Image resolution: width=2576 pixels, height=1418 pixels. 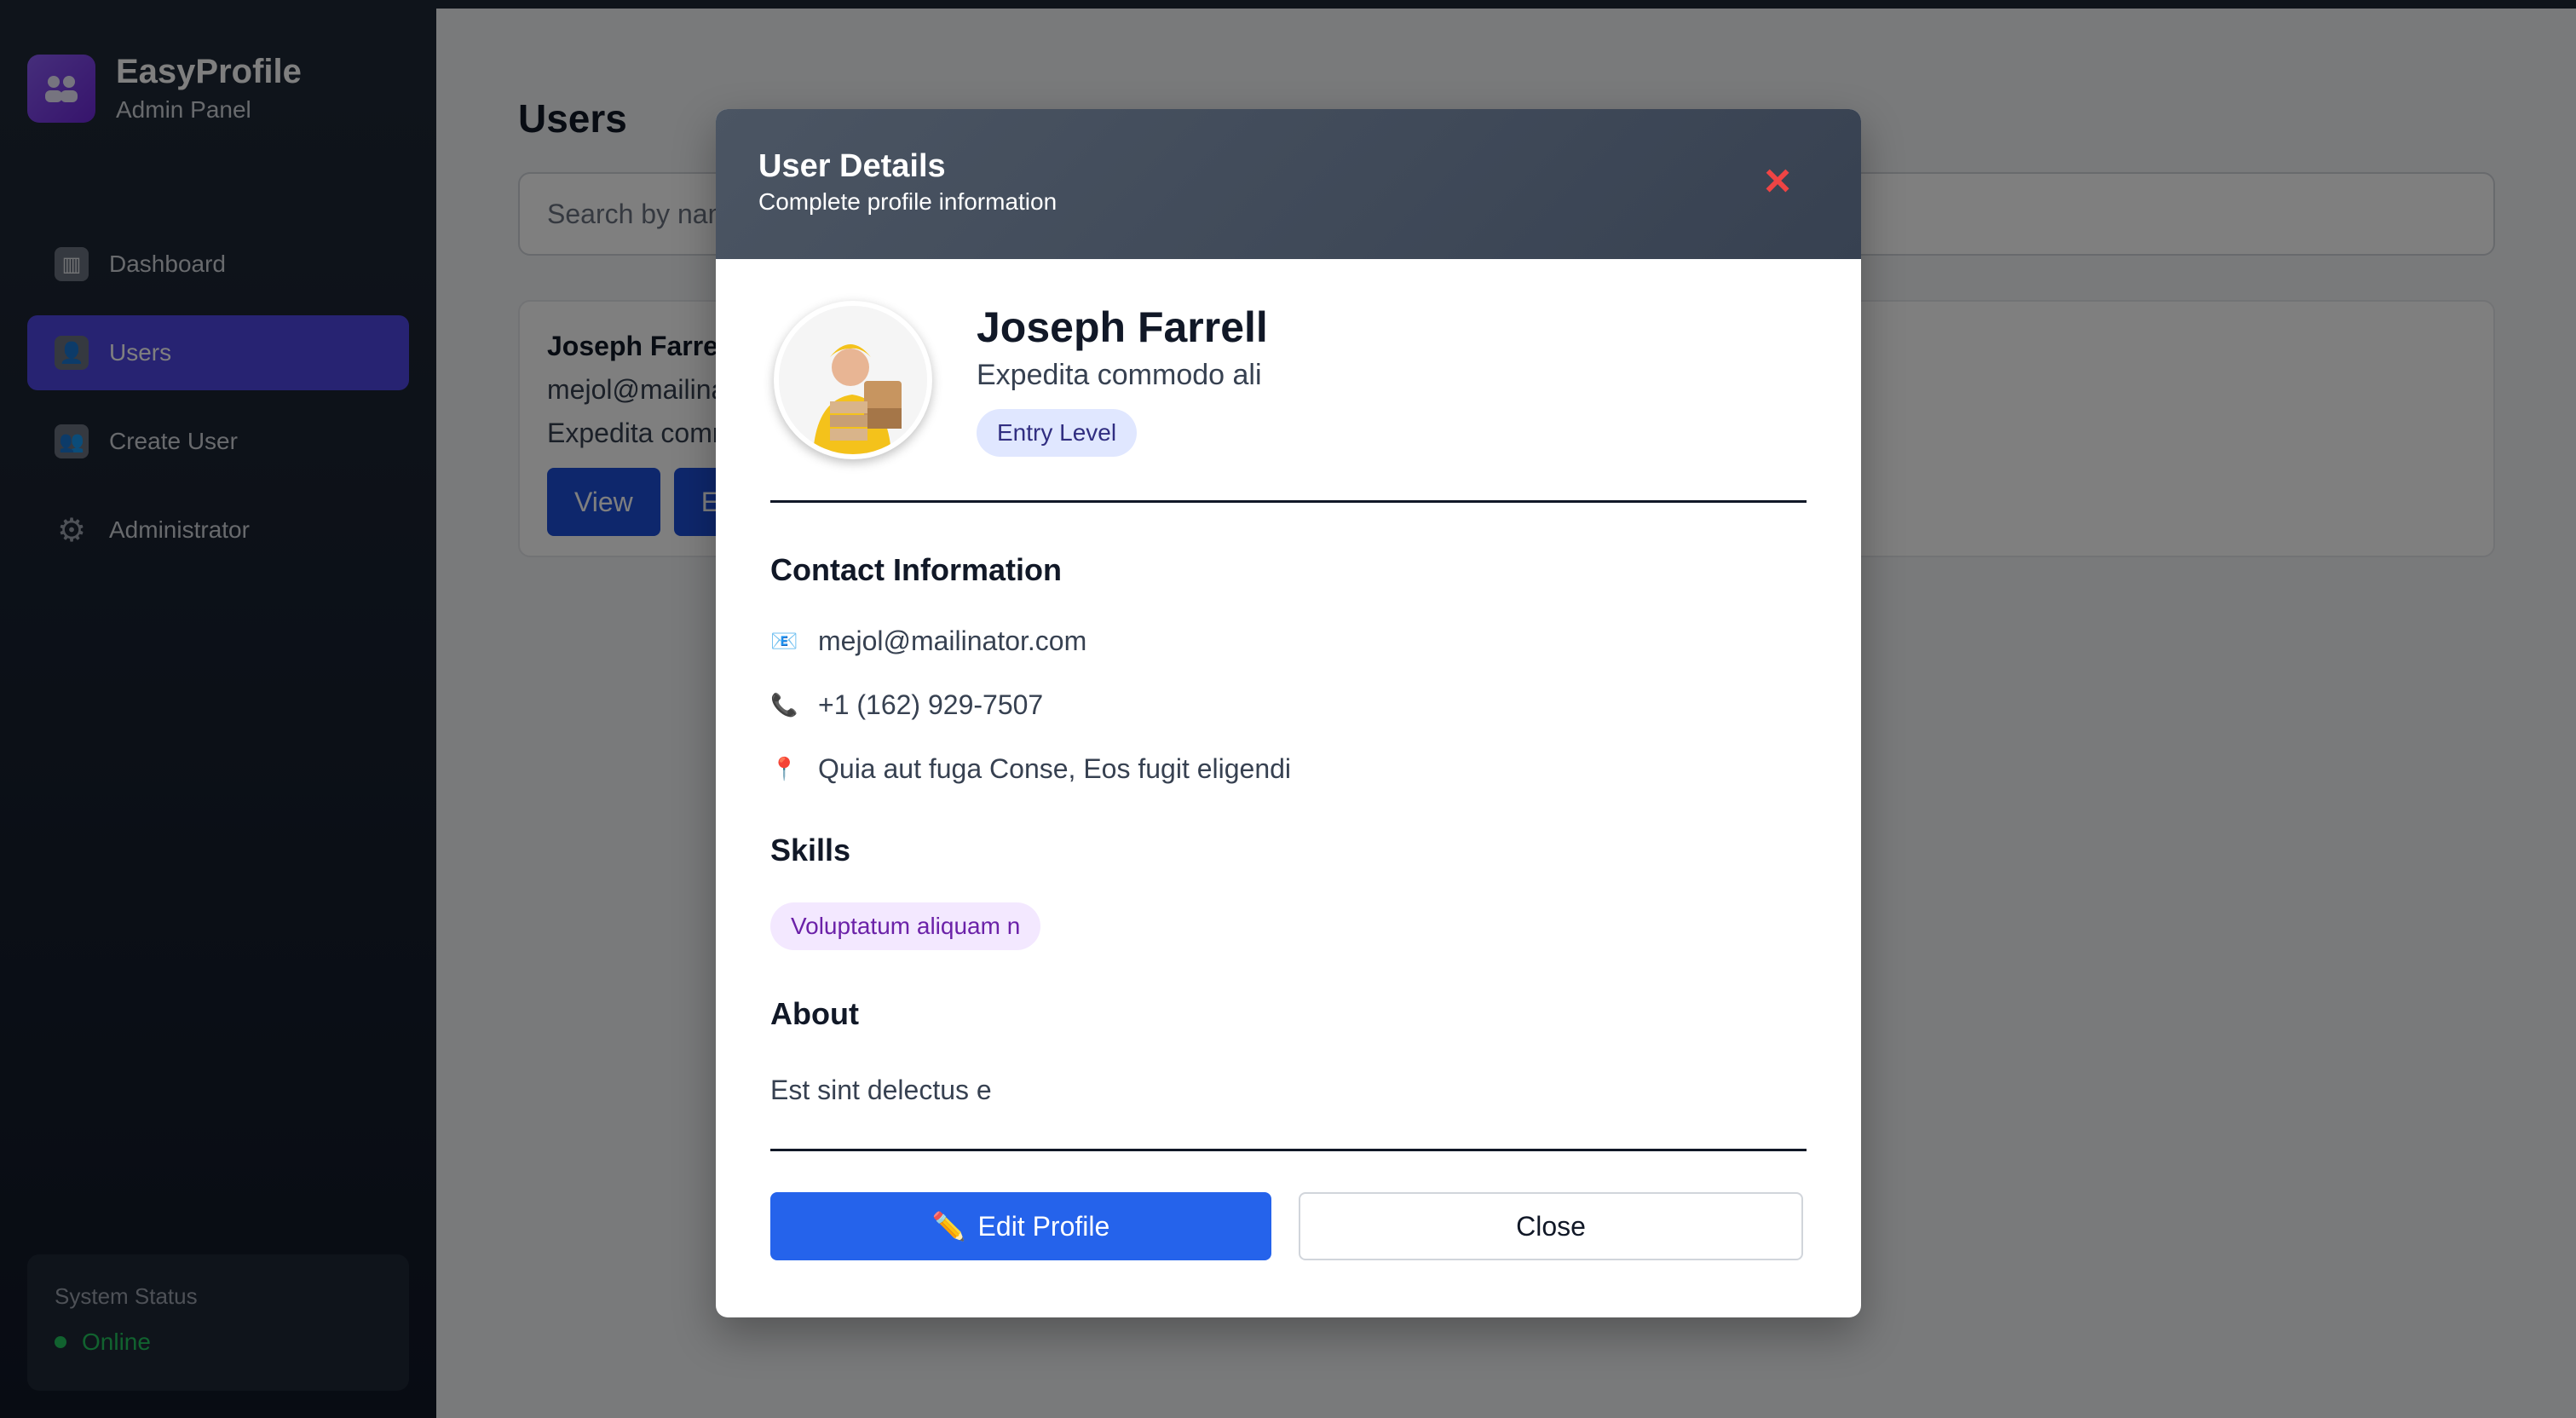 I want to click on phone-icon: 📞, so click(x=784, y=705).